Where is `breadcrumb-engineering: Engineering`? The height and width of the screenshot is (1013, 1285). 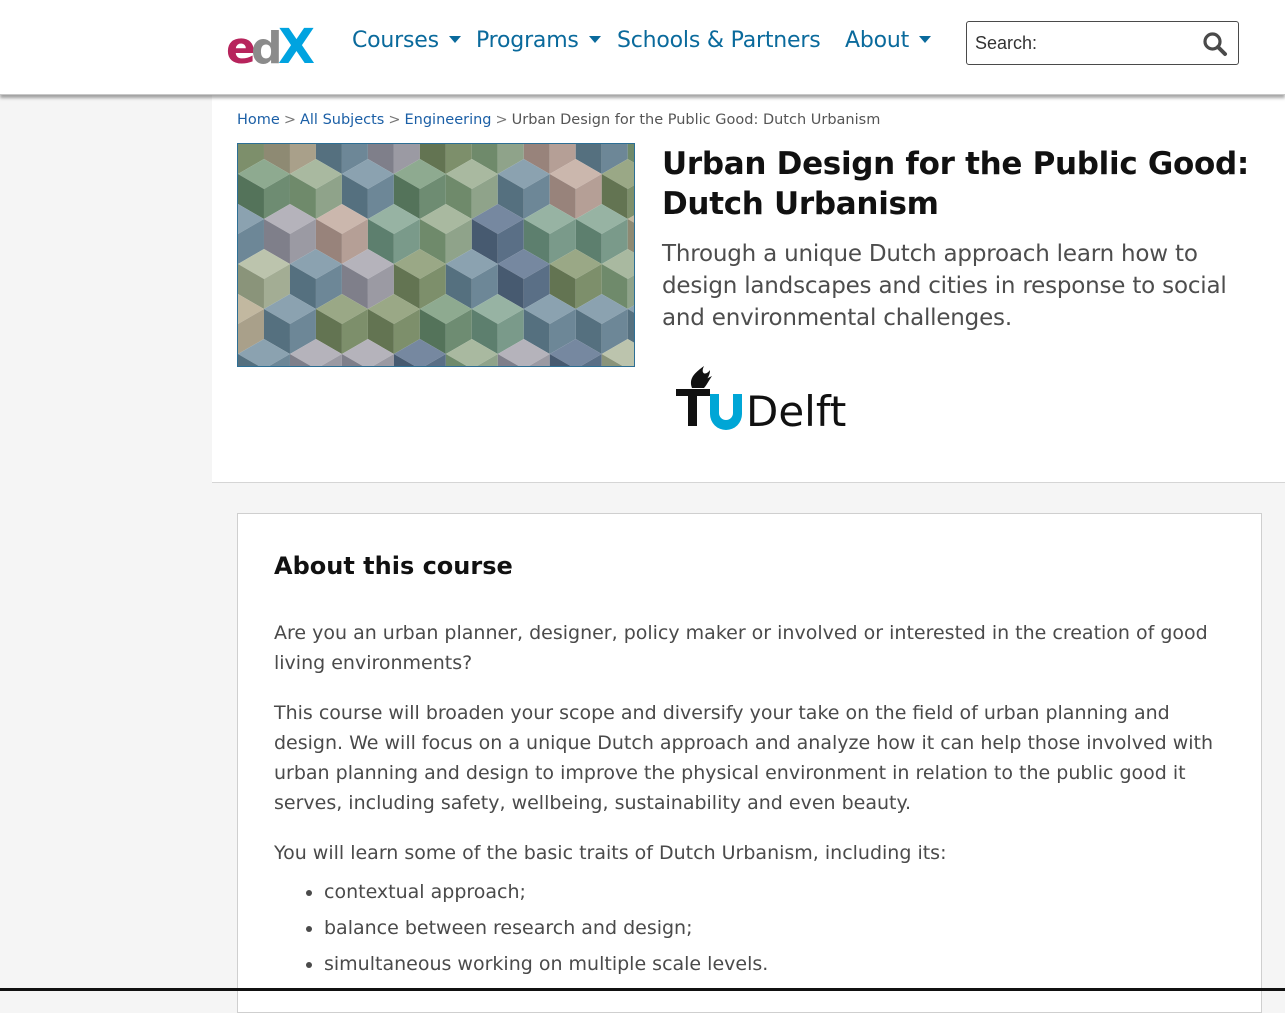 breadcrumb-engineering: Engineering is located at coordinates (448, 120).